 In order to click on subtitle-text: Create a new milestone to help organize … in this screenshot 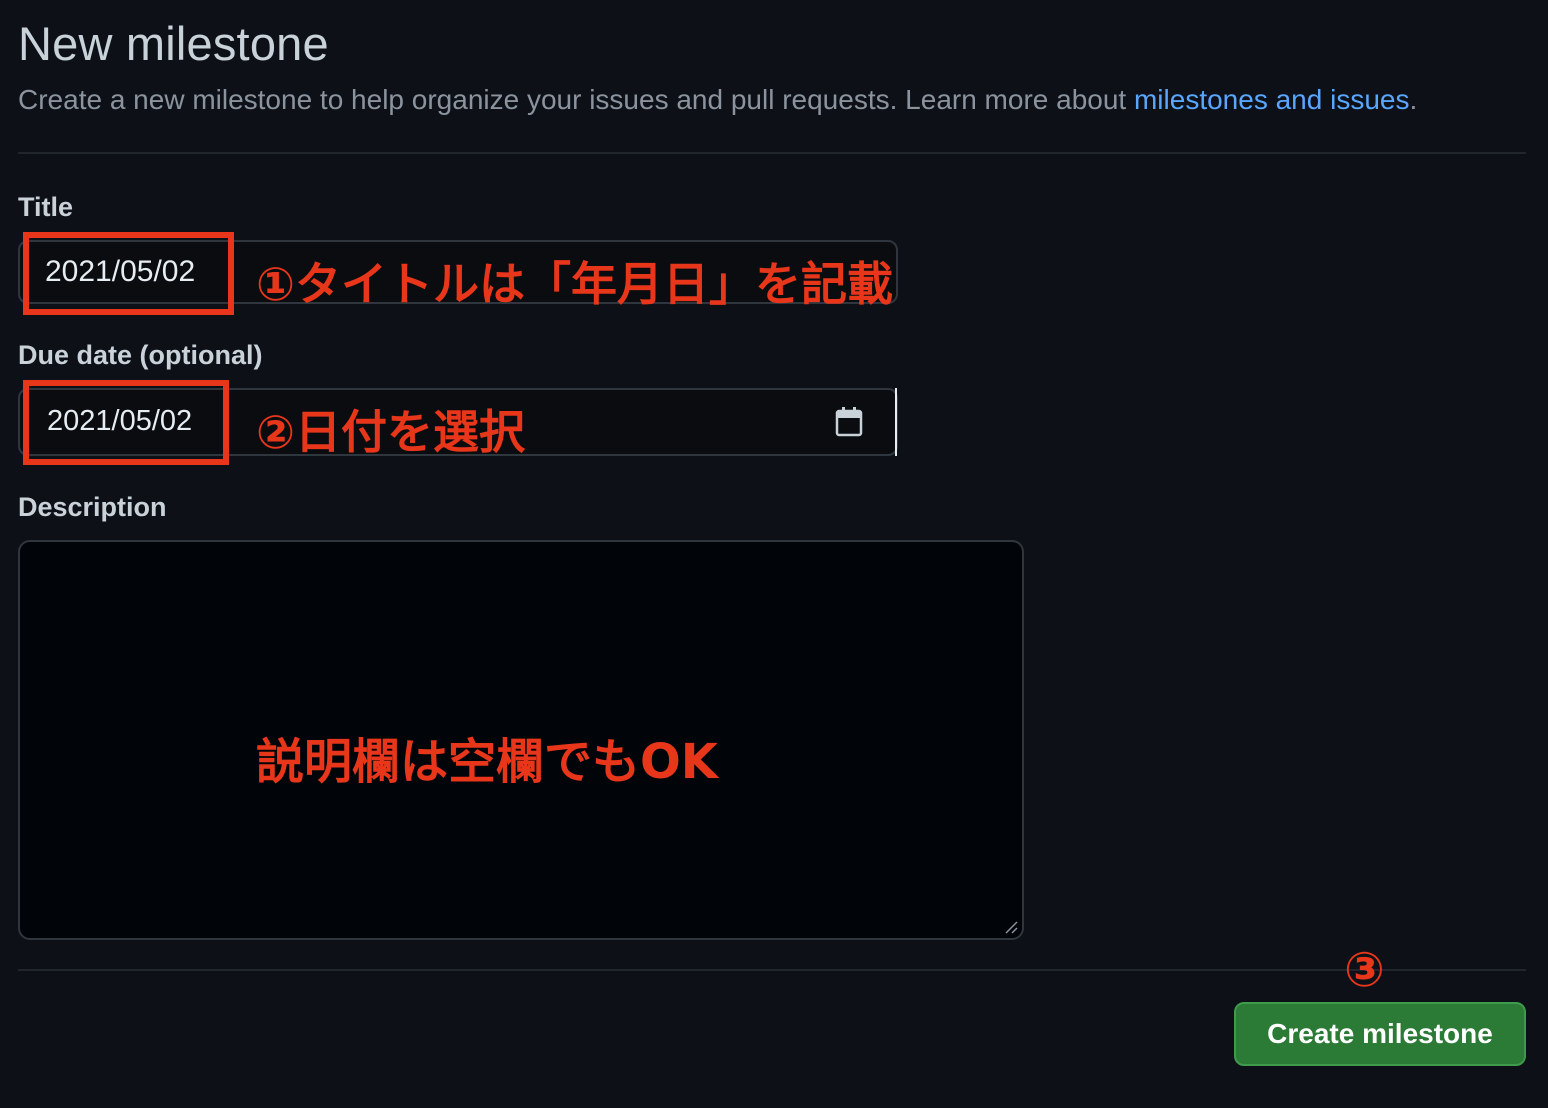, I will do `click(576, 99)`.